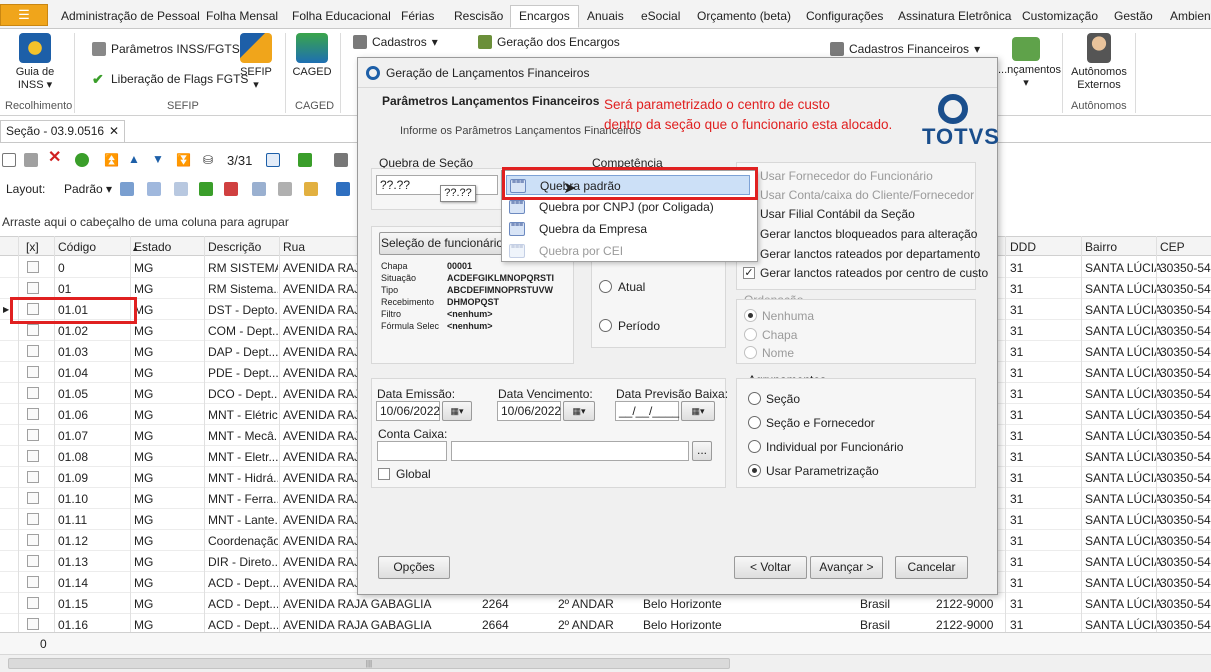 The image size is (1211, 672). What do you see at coordinates (1133, 17) in the screenshot?
I see `tab-gestao: Gestão` at bounding box center [1133, 17].